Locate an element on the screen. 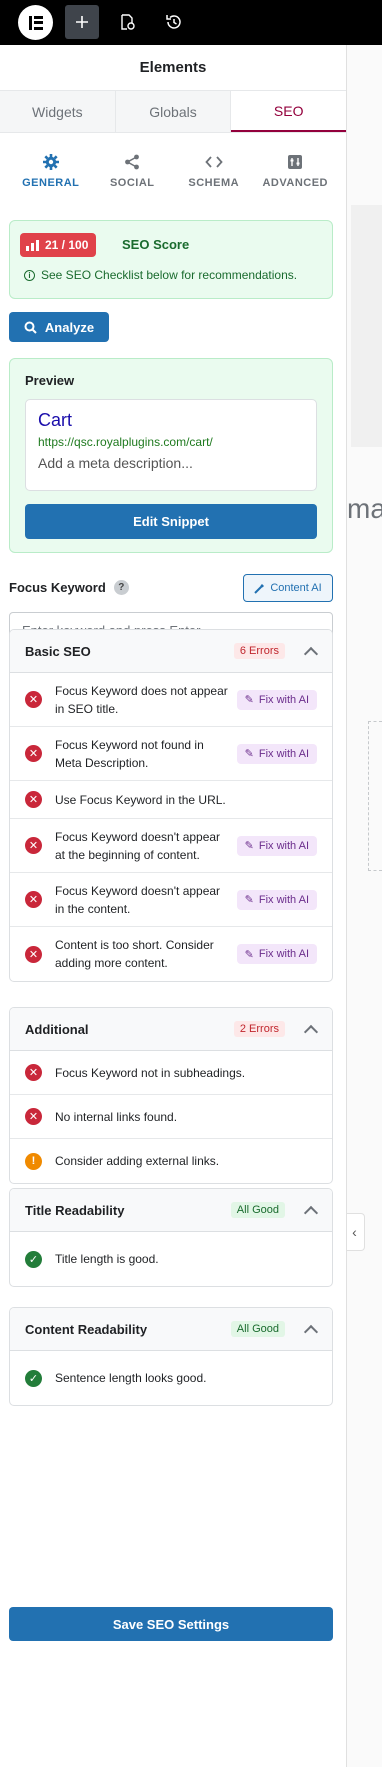  preview-heading: Preview is located at coordinates (50, 380).